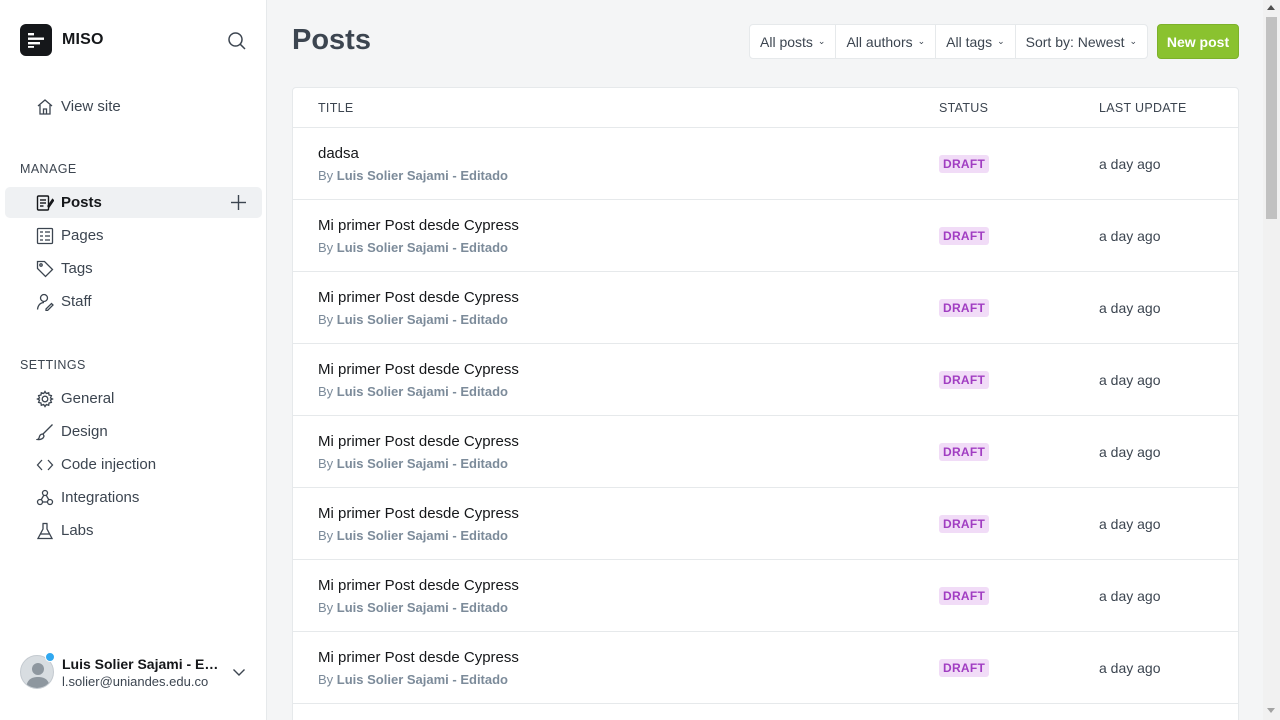  I want to click on nav-staff-label: Staff, so click(76, 301).